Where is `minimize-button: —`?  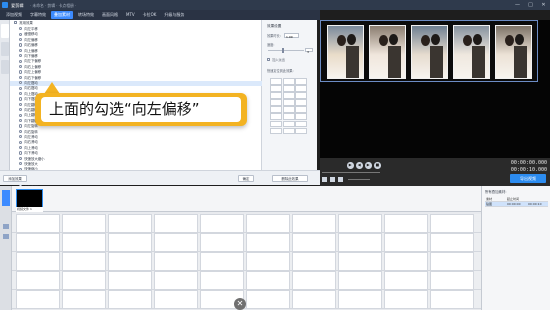 minimize-button: — is located at coordinates (517, 5).